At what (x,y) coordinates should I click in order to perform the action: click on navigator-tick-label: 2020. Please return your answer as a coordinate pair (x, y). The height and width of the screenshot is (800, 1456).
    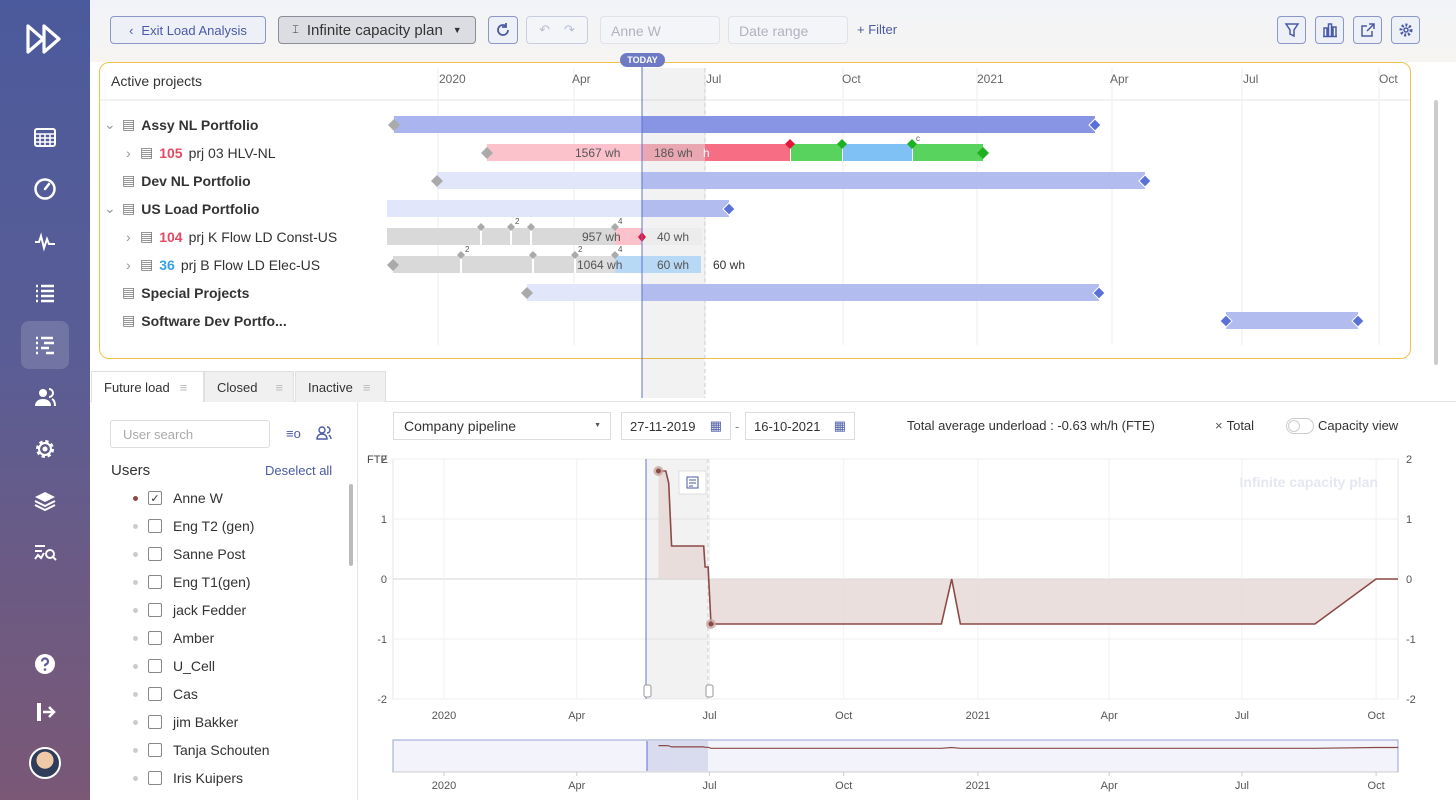
    Looking at the image, I should click on (444, 786).